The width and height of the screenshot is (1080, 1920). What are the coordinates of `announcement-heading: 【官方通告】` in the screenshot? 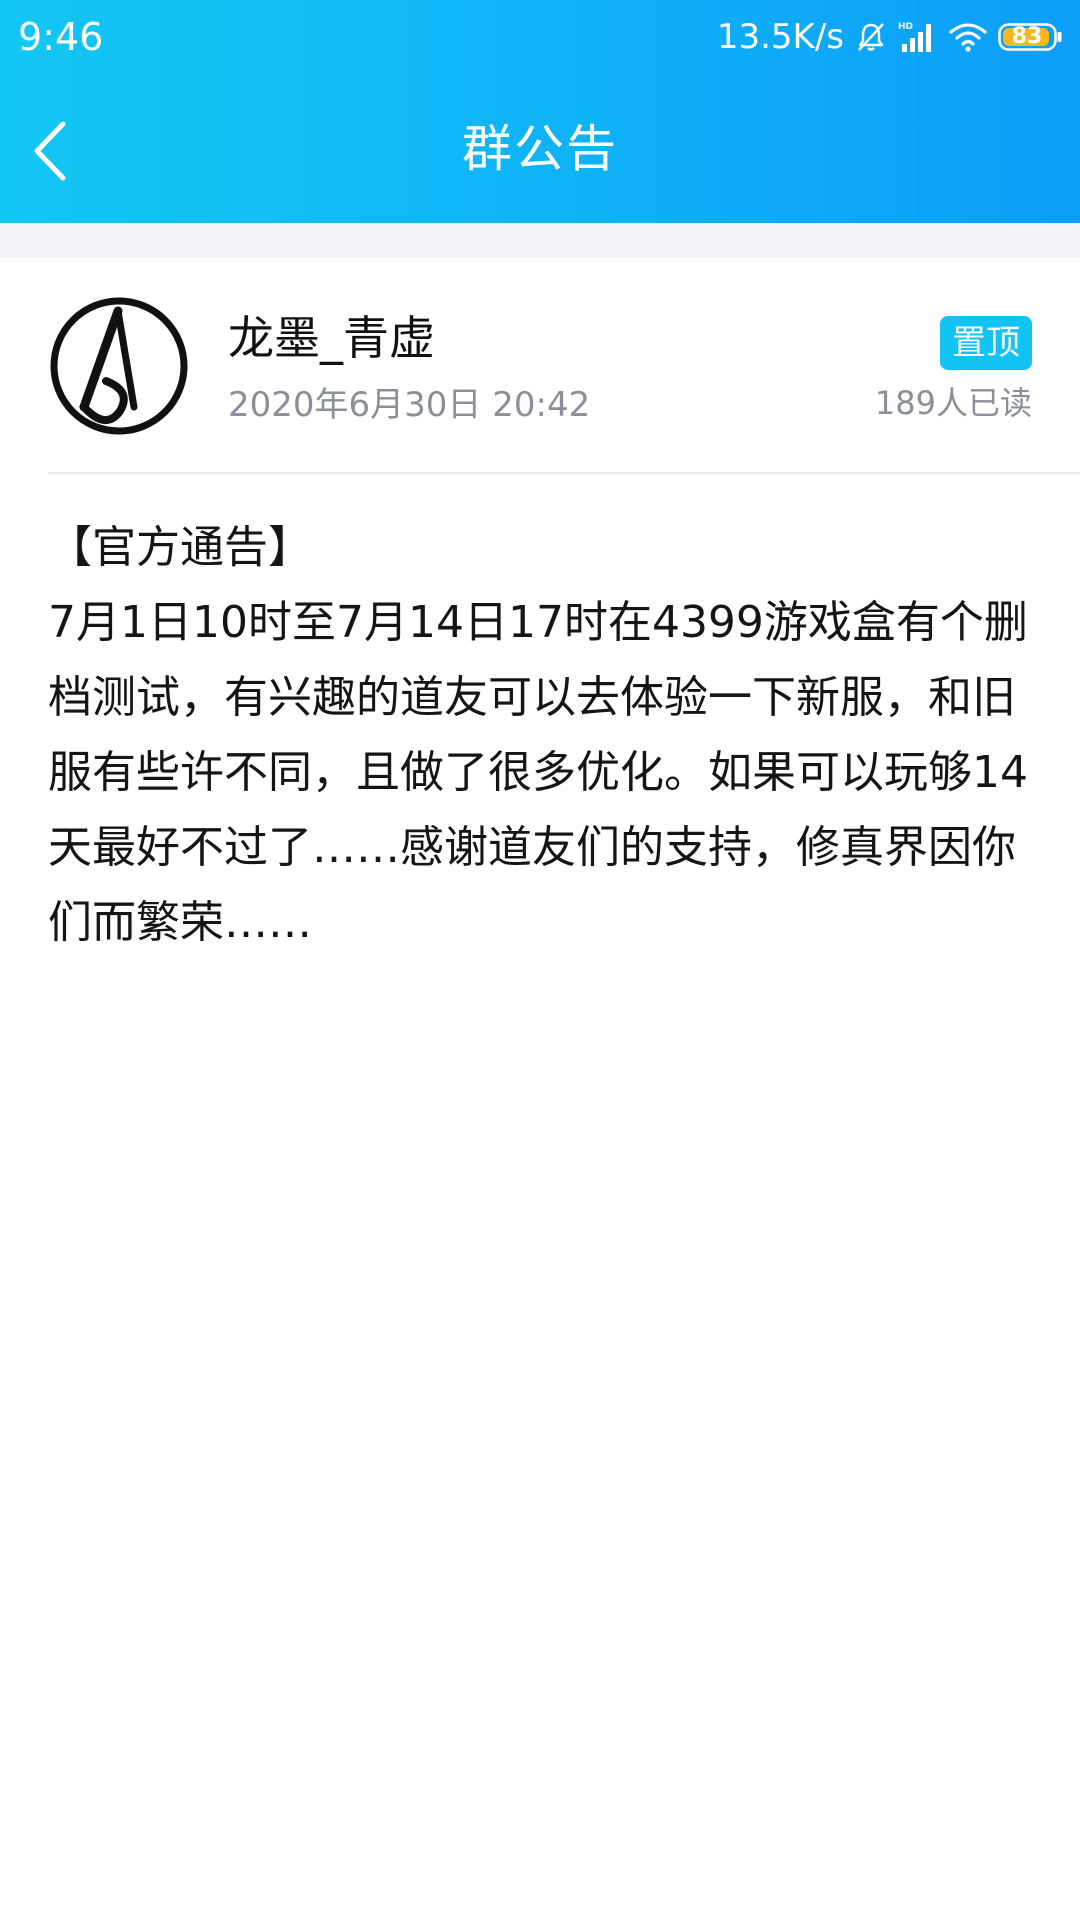 It's located at (180, 547).